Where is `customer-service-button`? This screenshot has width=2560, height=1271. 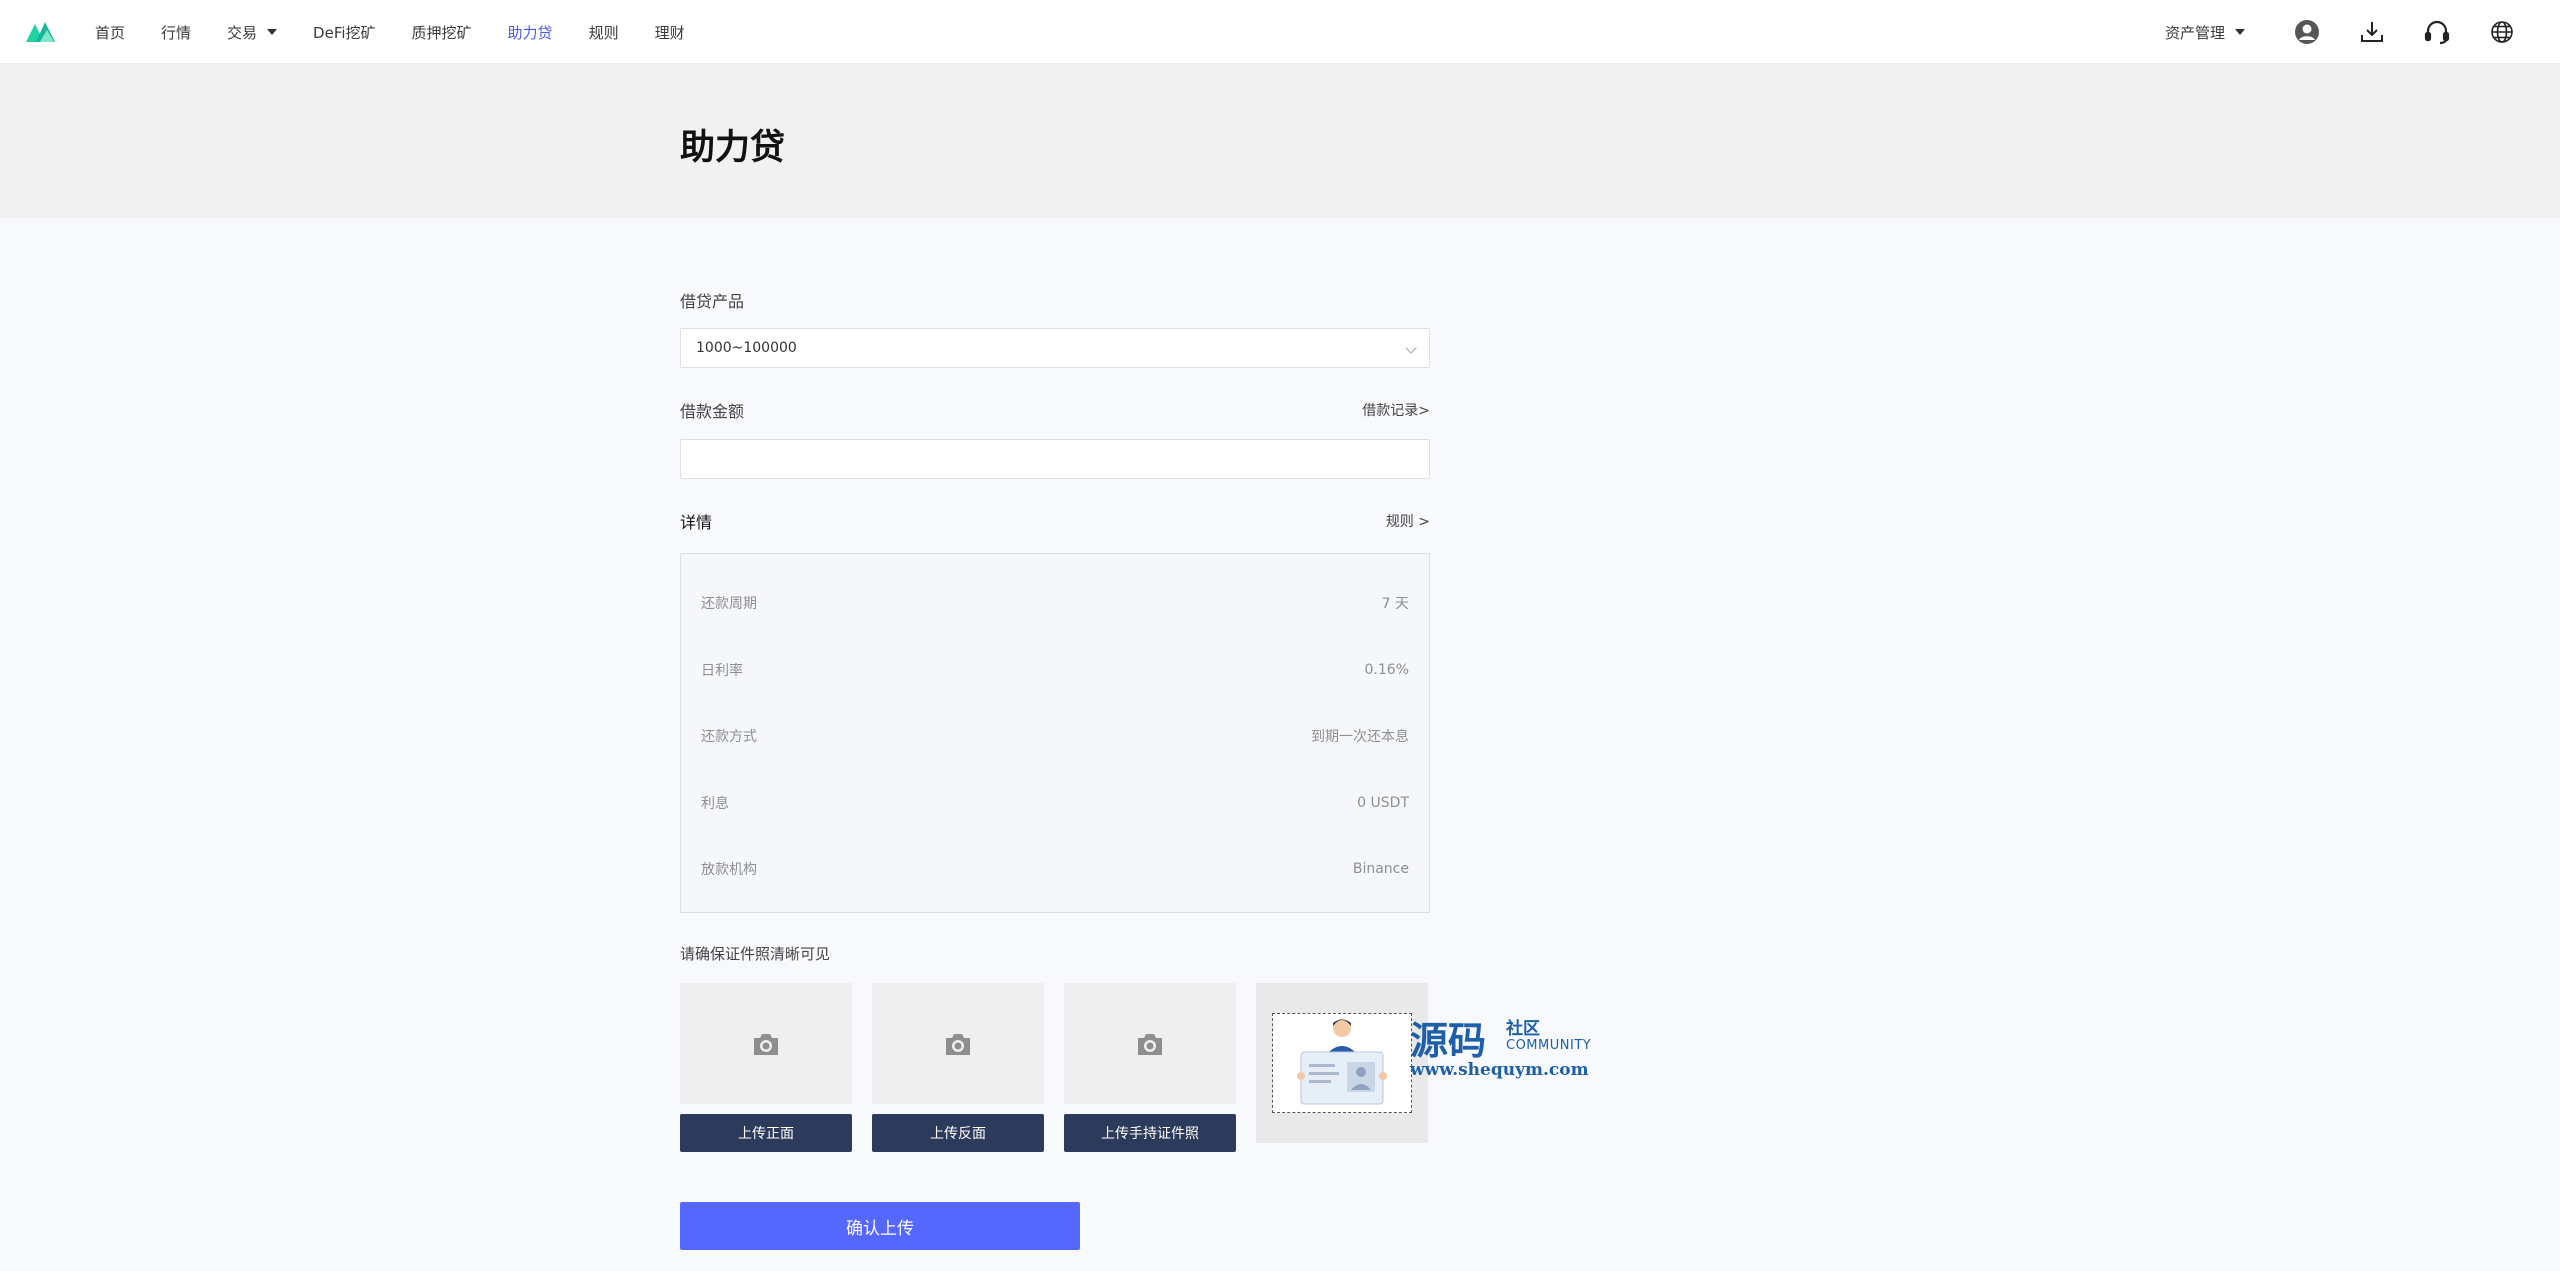
customer-service-button is located at coordinates (2437, 32).